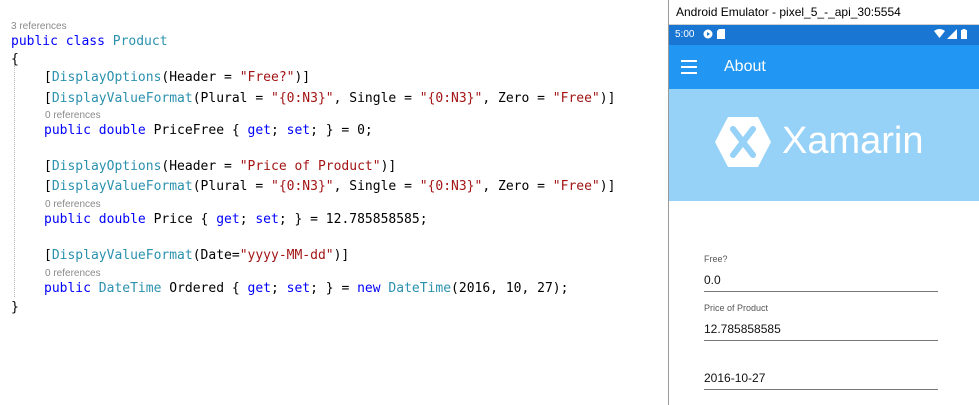 This screenshot has width=979, height=405. What do you see at coordinates (788, 12) in the screenshot?
I see `window-title: Android Emulator - pixel_5_-_api_30:5554` at bounding box center [788, 12].